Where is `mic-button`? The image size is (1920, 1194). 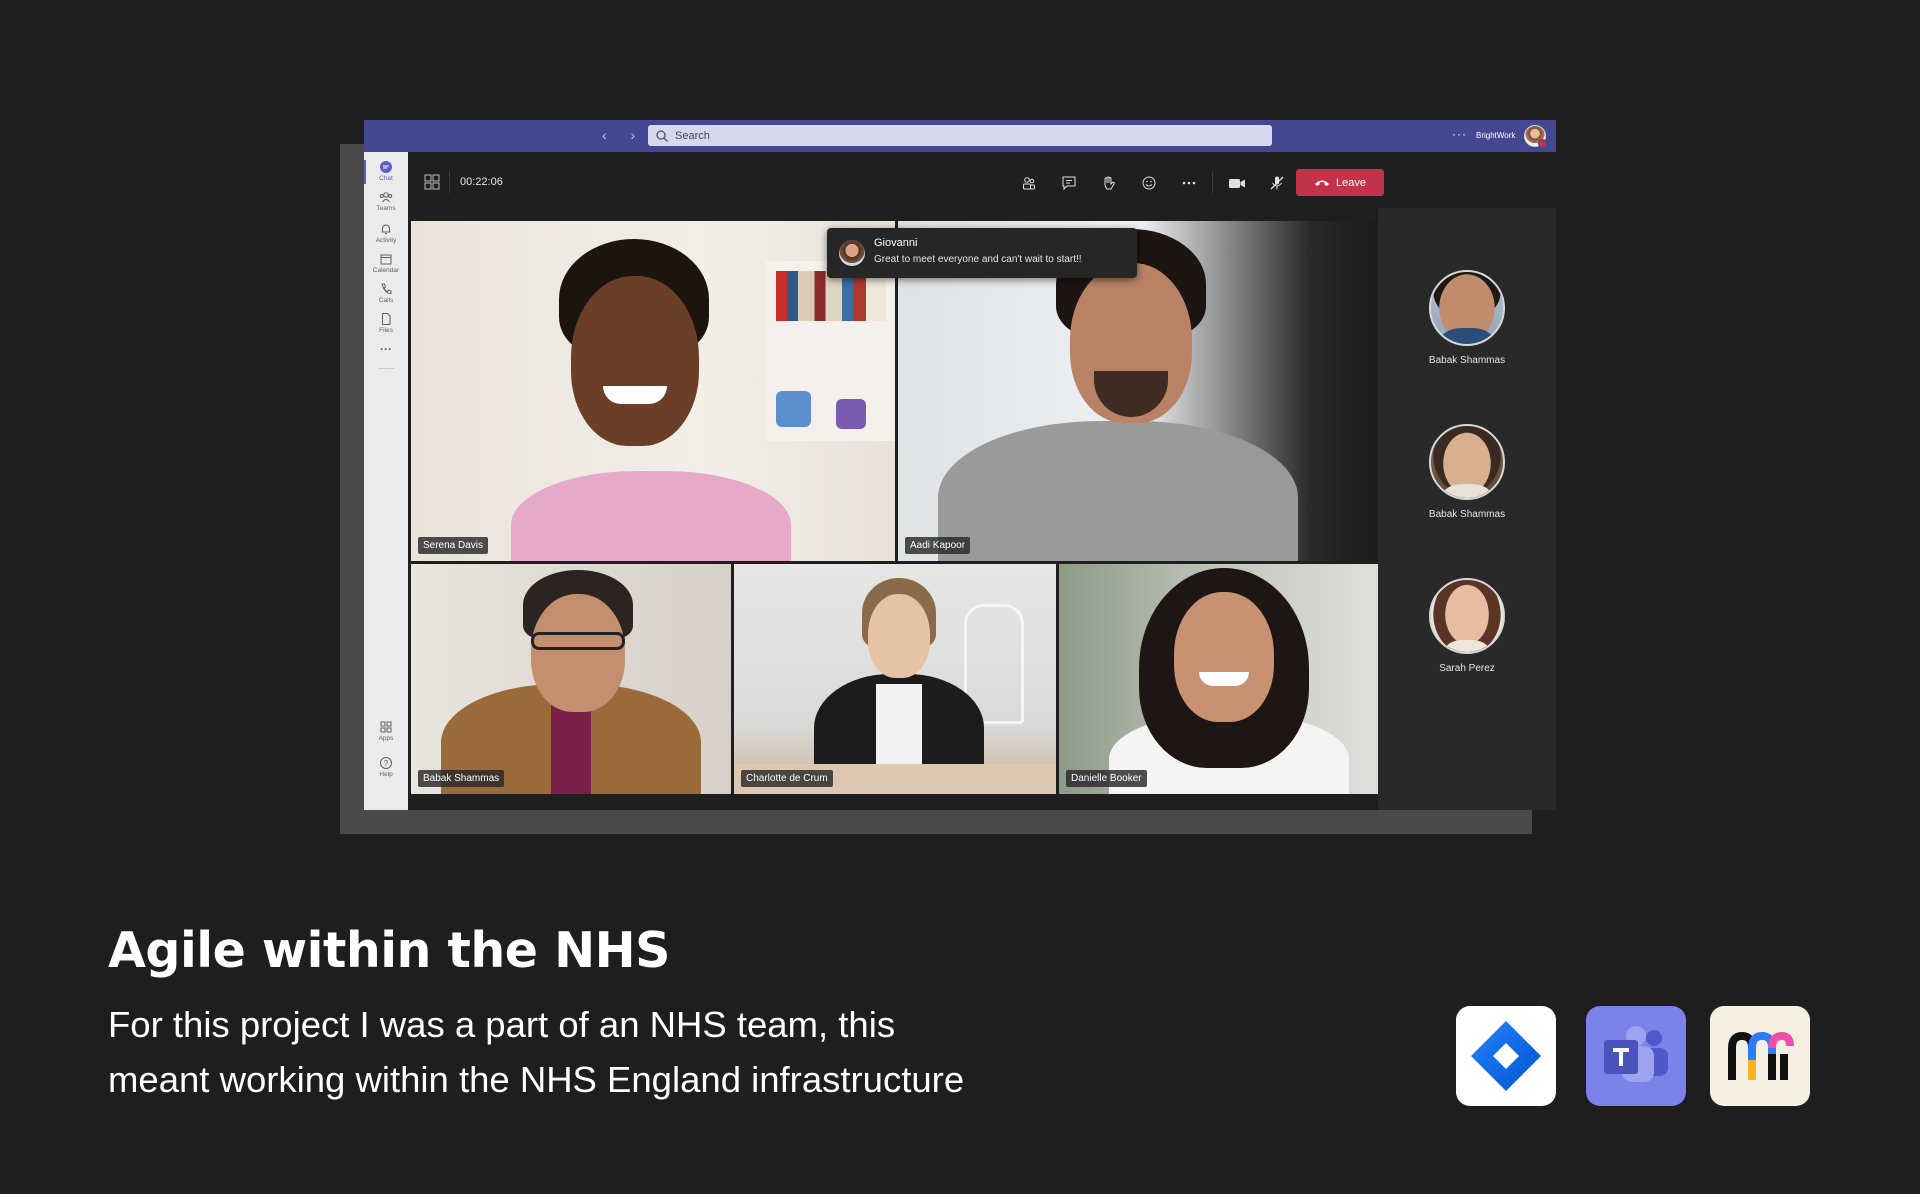
mic-button is located at coordinates (1277, 183).